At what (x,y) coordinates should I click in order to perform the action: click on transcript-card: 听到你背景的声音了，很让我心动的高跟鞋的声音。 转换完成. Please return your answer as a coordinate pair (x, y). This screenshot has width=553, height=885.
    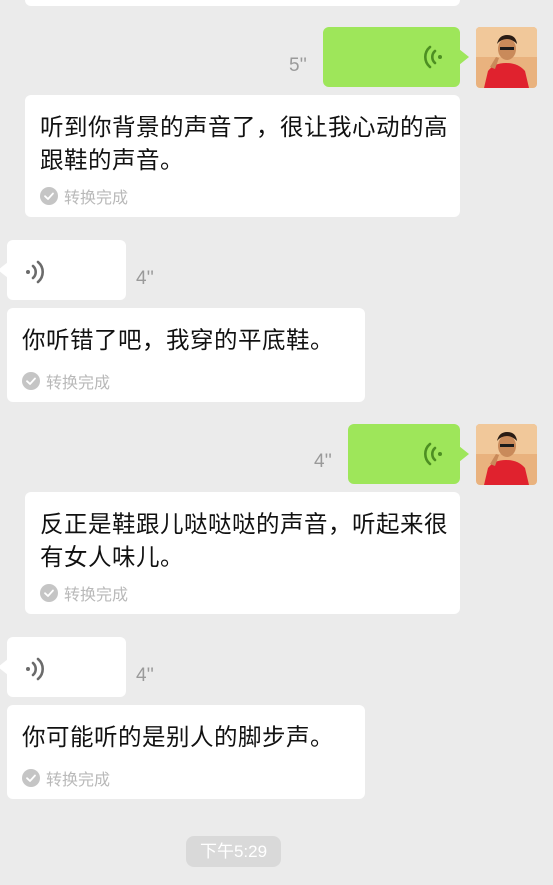
    Looking at the image, I should click on (242, 156).